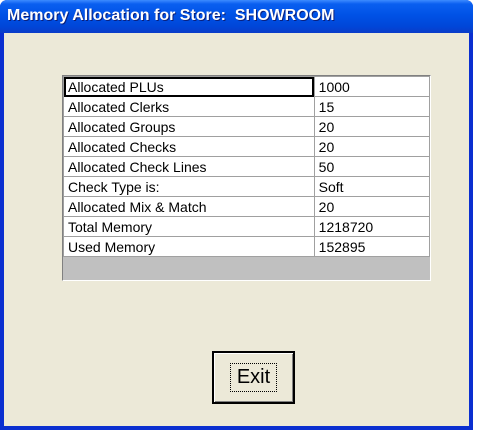 The image size is (481, 436). Describe the element at coordinates (372, 246) in the screenshot. I see `grid-cell-value: 152895` at that location.